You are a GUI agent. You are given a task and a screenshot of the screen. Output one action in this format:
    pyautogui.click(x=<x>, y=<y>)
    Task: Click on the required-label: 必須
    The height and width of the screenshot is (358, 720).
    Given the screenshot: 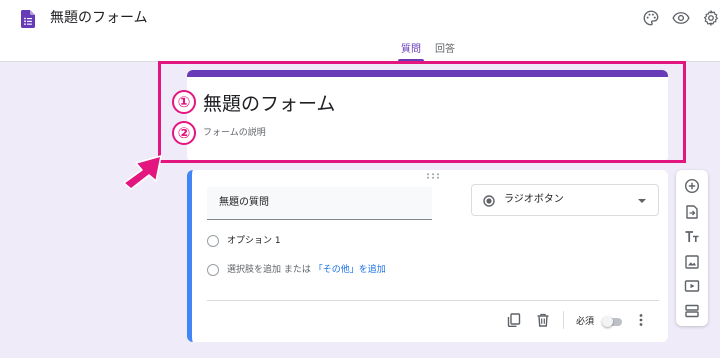 What is the action you would take?
    pyautogui.click(x=585, y=322)
    